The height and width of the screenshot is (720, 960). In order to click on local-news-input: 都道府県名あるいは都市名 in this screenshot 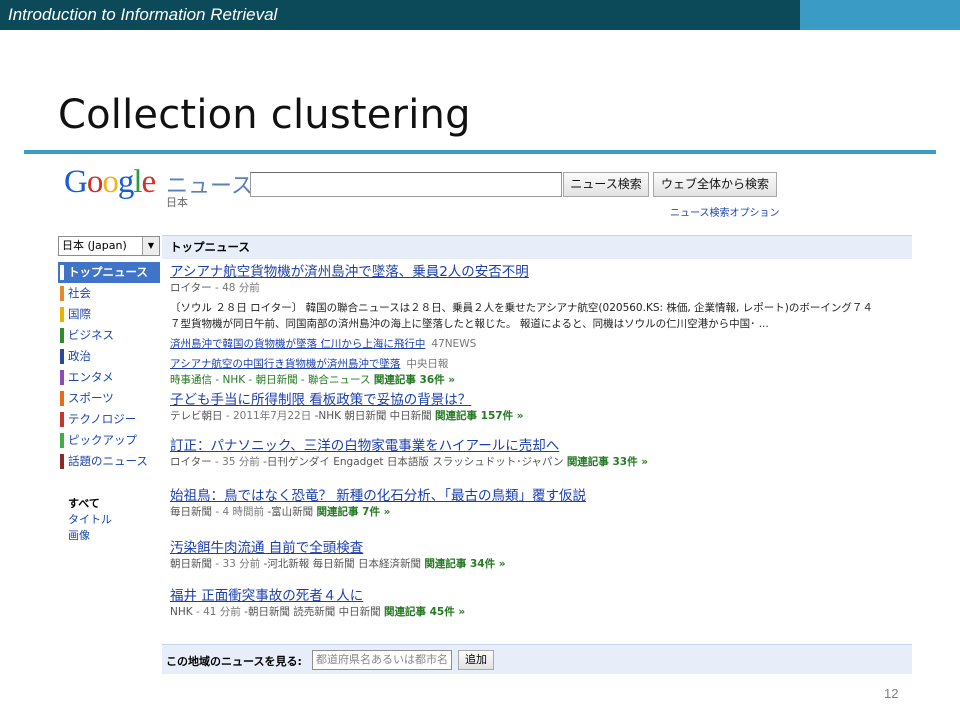, I will do `click(382, 660)`.